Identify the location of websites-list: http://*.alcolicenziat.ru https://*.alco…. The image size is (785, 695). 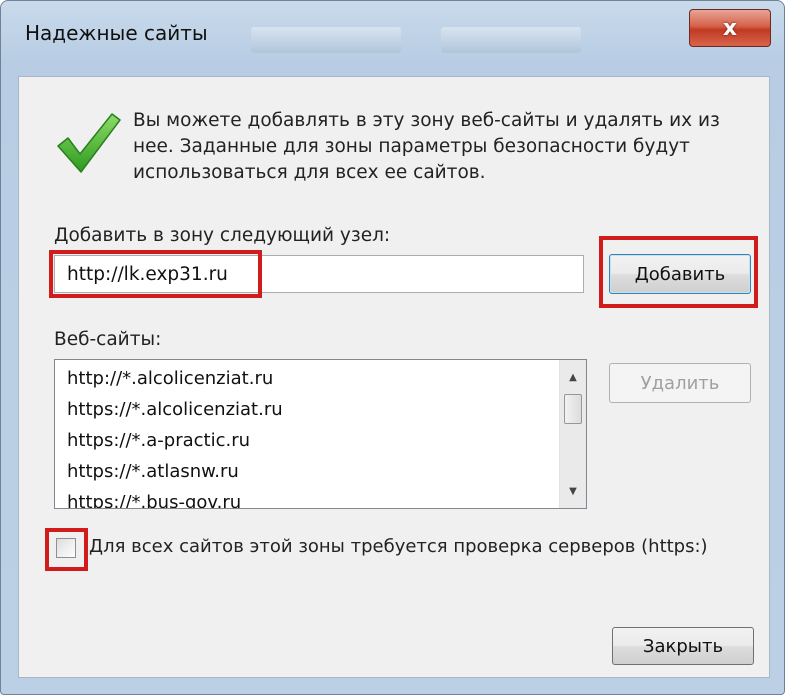
(320, 434).